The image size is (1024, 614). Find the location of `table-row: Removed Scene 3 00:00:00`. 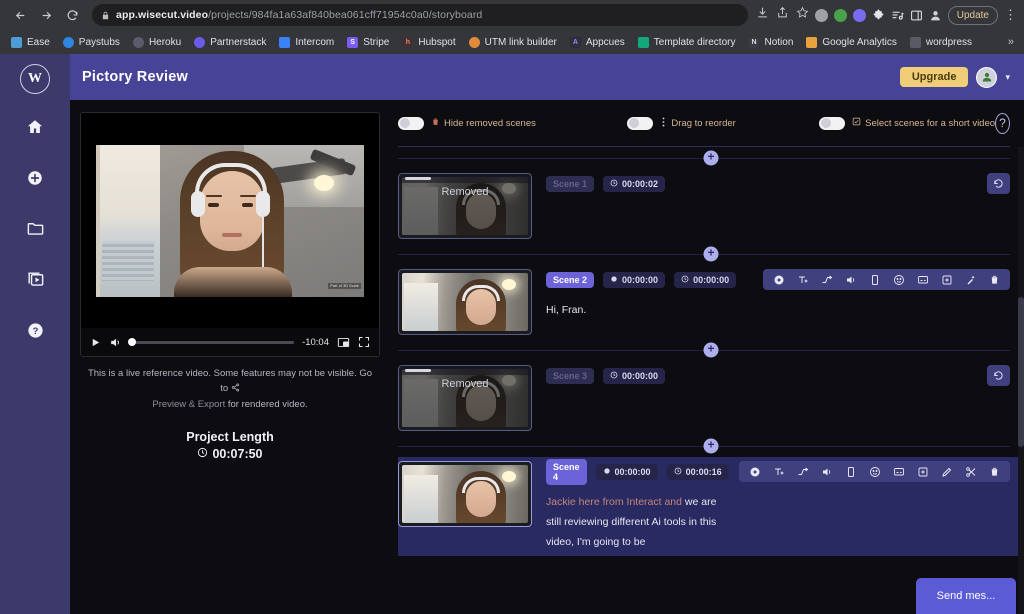

table-row: Removed Scene 3 00:00:00 is located at coordinates (711, 398).